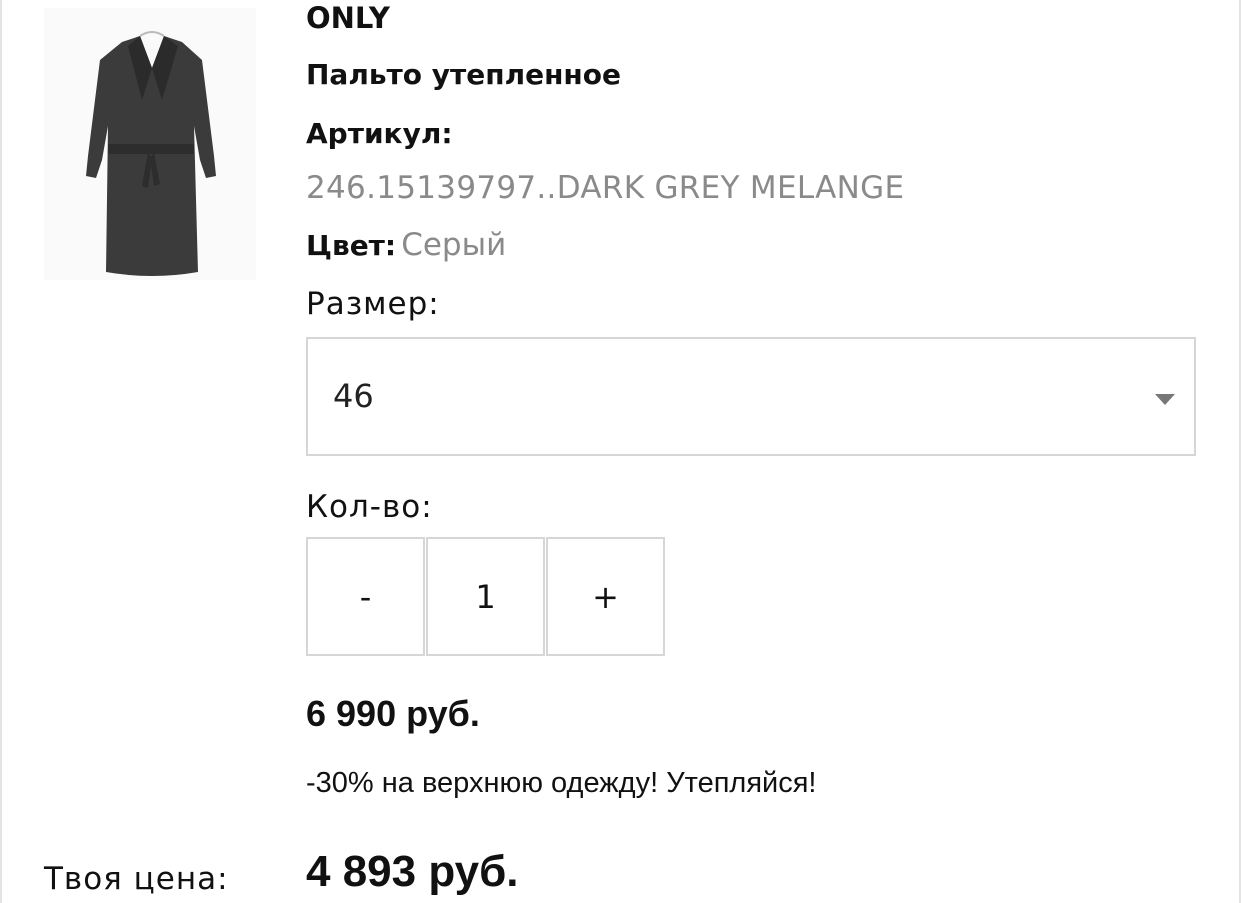  I want to click on frame-border-left, so click(1, 451).